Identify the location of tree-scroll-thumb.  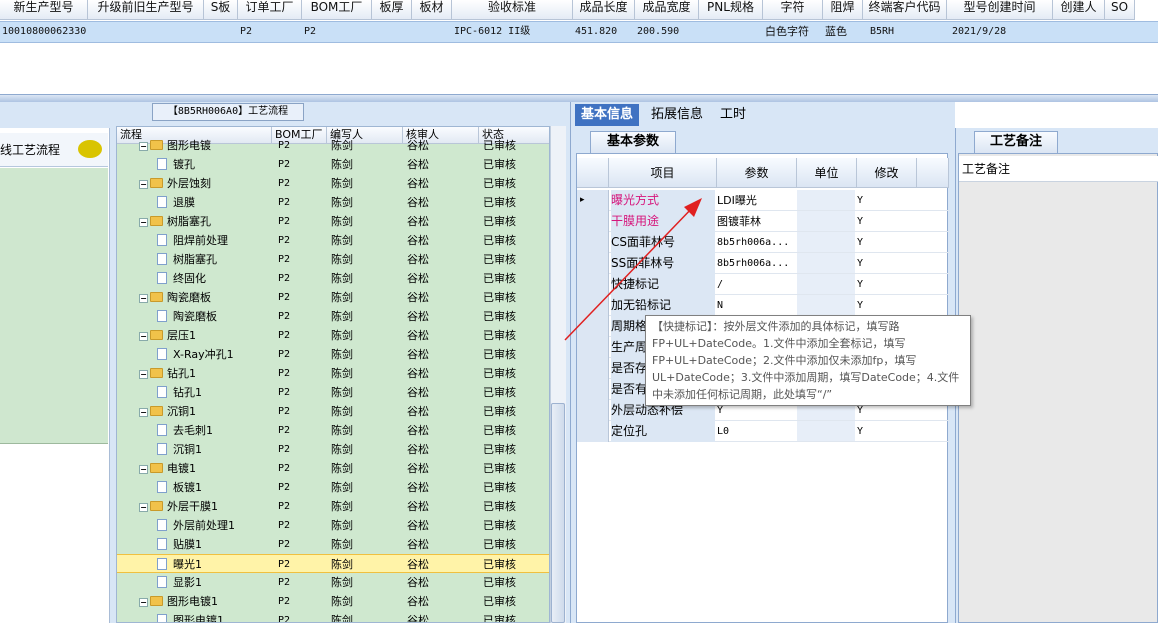
(558, 513).